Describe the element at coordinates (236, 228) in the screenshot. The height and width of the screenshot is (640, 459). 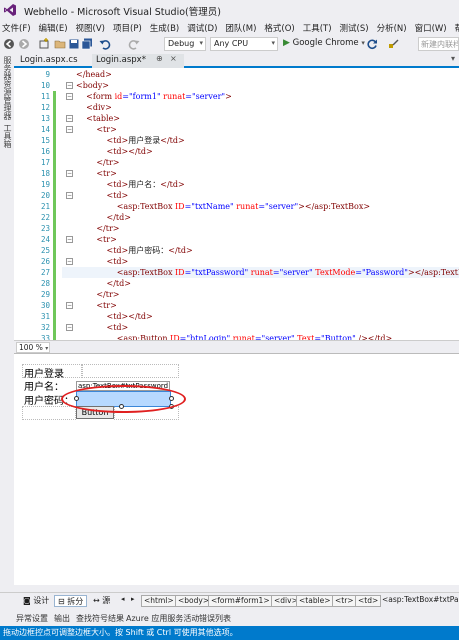
I see `code-line: 23 </tr>` at that location.